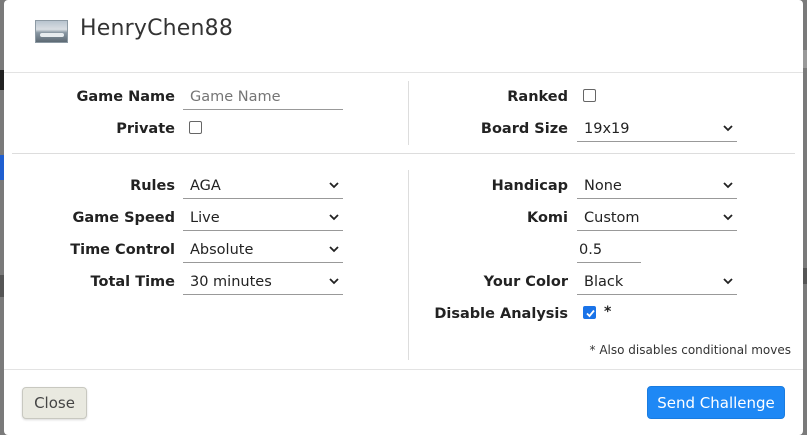  What do you see at coordinates (657, 218) in the screenshot?
I see `komi-select: Custom` at bounding box center [657, 218].